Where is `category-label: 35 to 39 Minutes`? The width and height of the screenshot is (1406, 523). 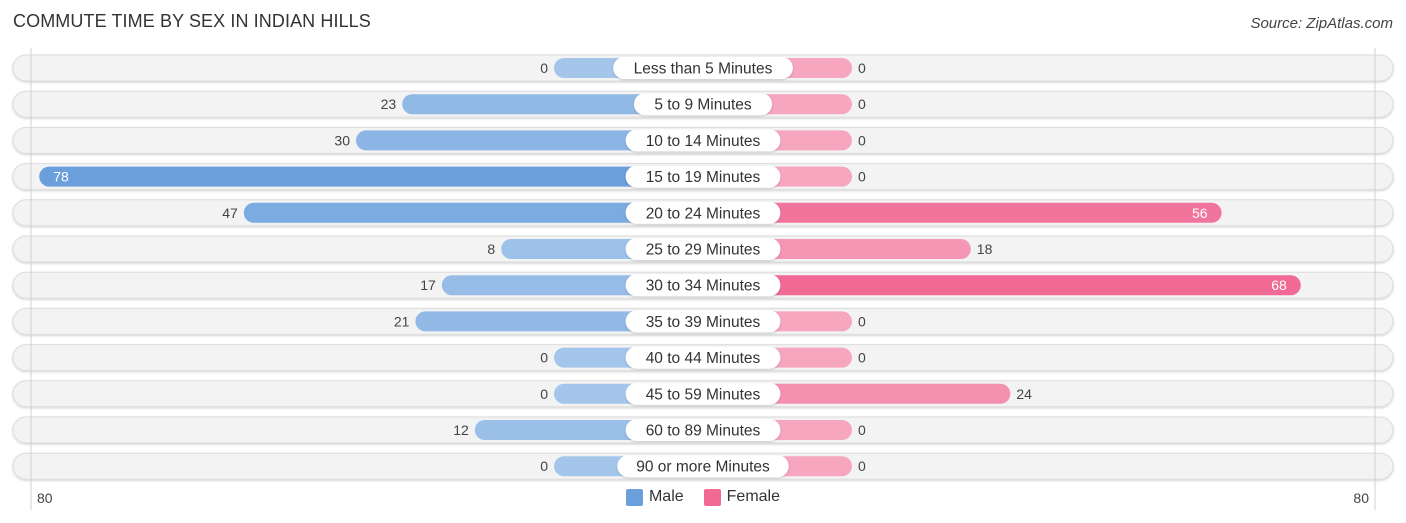 category-label: 35 to 39 Minutes is located at coordinates (703, 322).